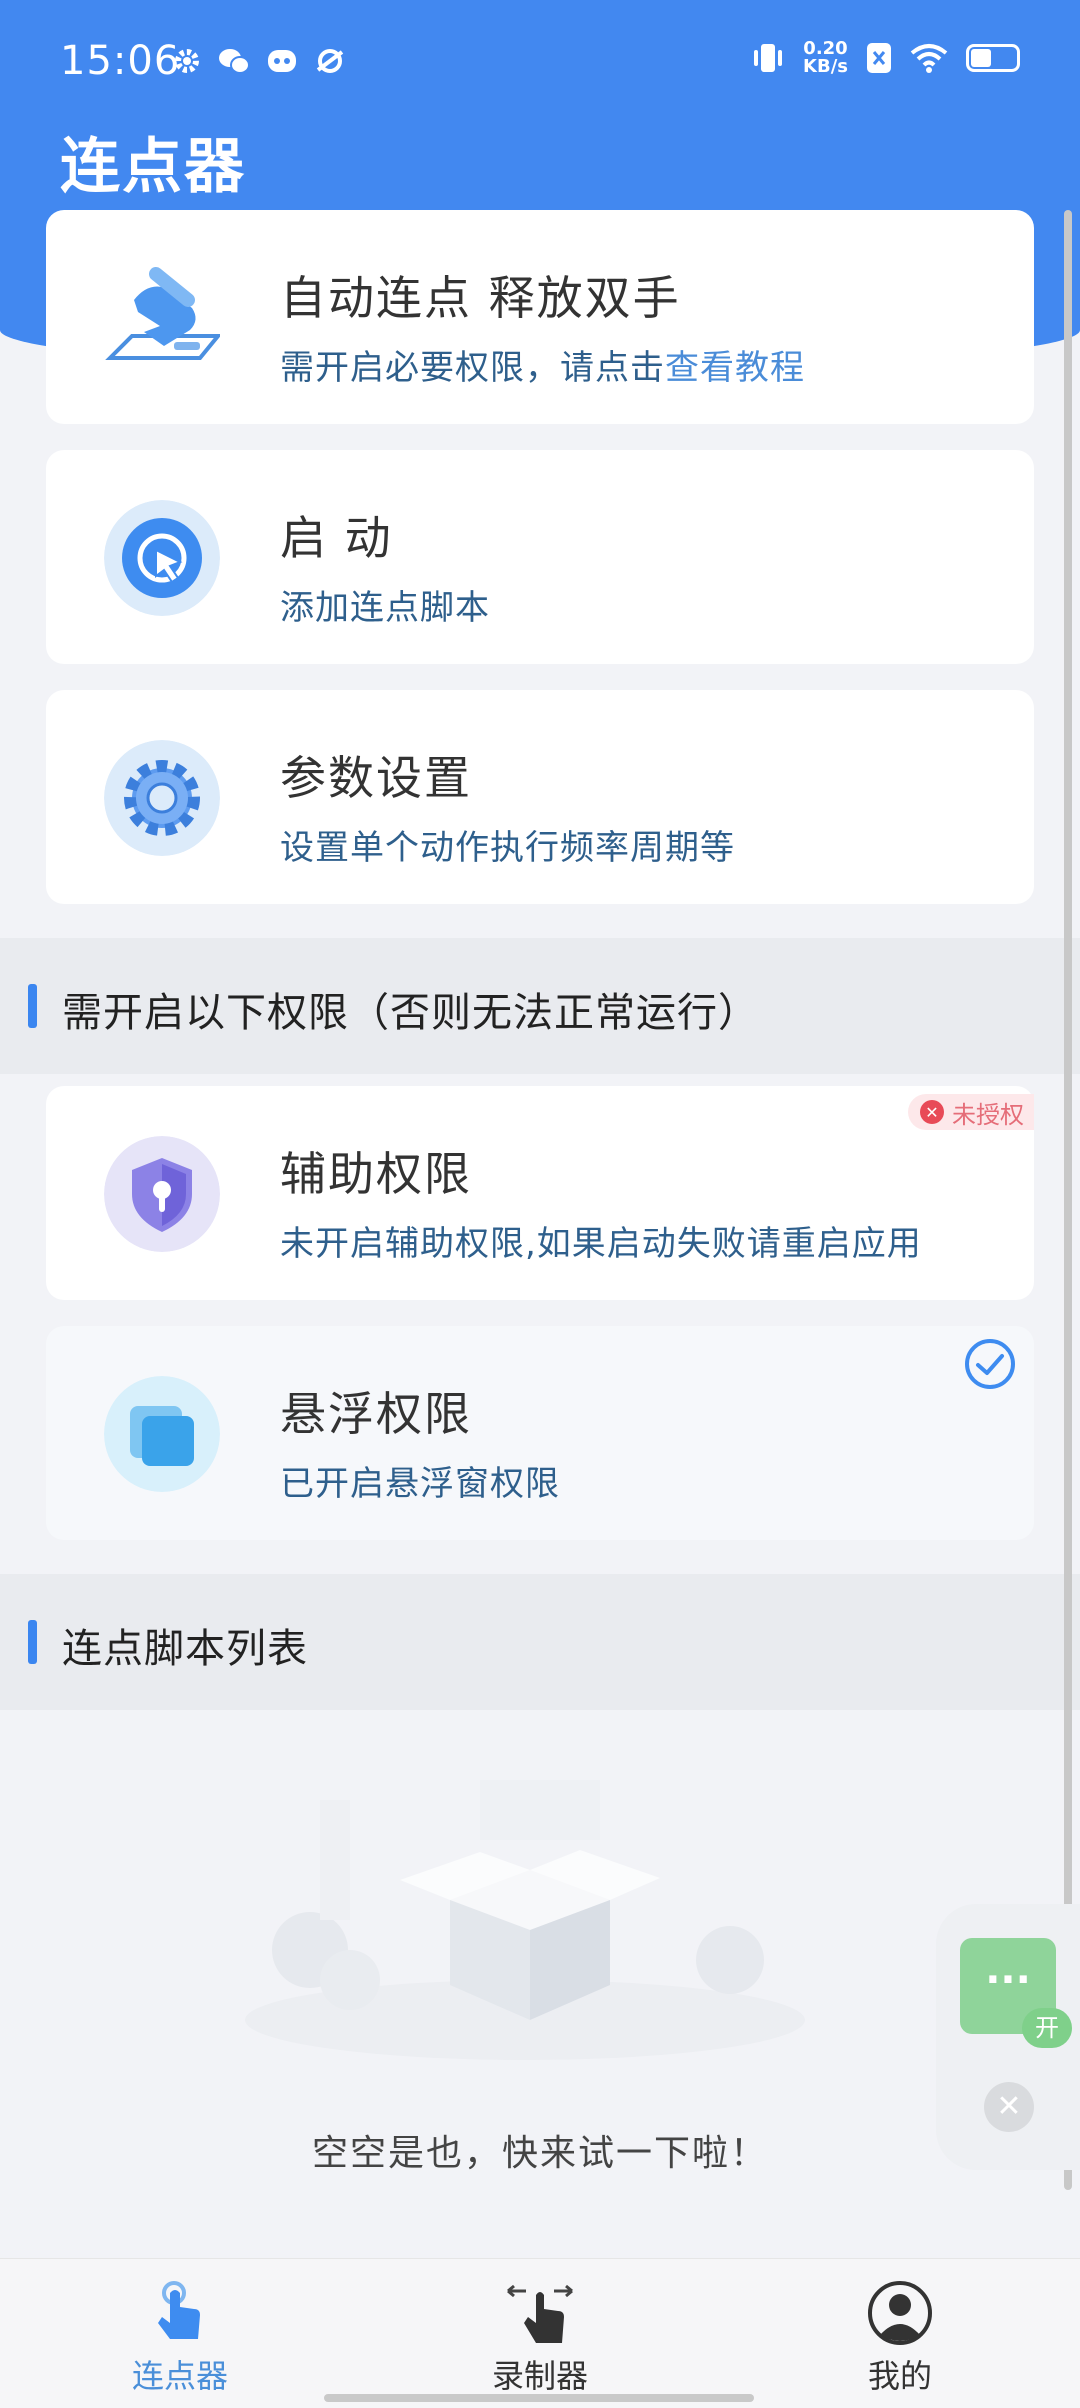 This screenshot has height=2408, width=1080. I want to click on section-title: 连点脚本列表, so click(185, 1649).